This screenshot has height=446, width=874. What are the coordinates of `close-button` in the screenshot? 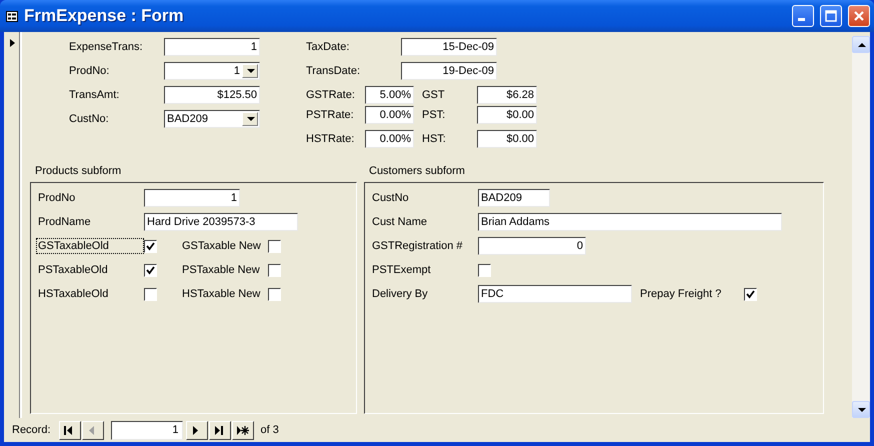 It's located at (859, 16).